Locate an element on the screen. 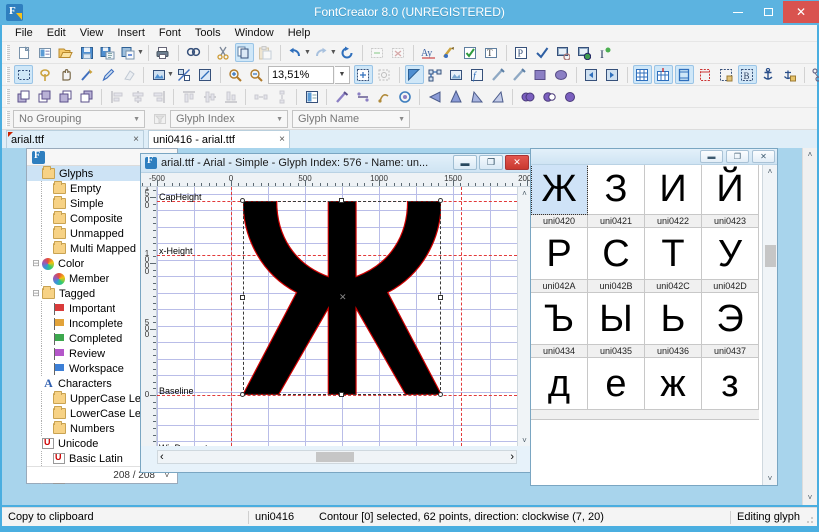 The width and height of the screenshot is (819, 532). zoom-selection-icon is located at coordinates (384, 74).